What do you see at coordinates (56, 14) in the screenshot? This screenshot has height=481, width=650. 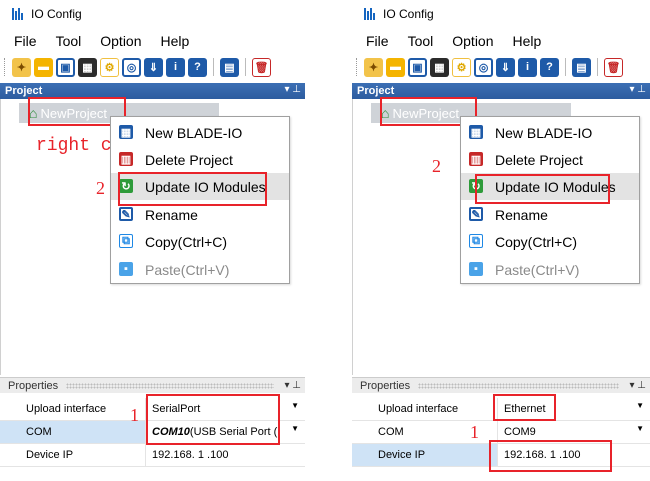 I see `window-title: IO Config` at bounding box center [56, 14].